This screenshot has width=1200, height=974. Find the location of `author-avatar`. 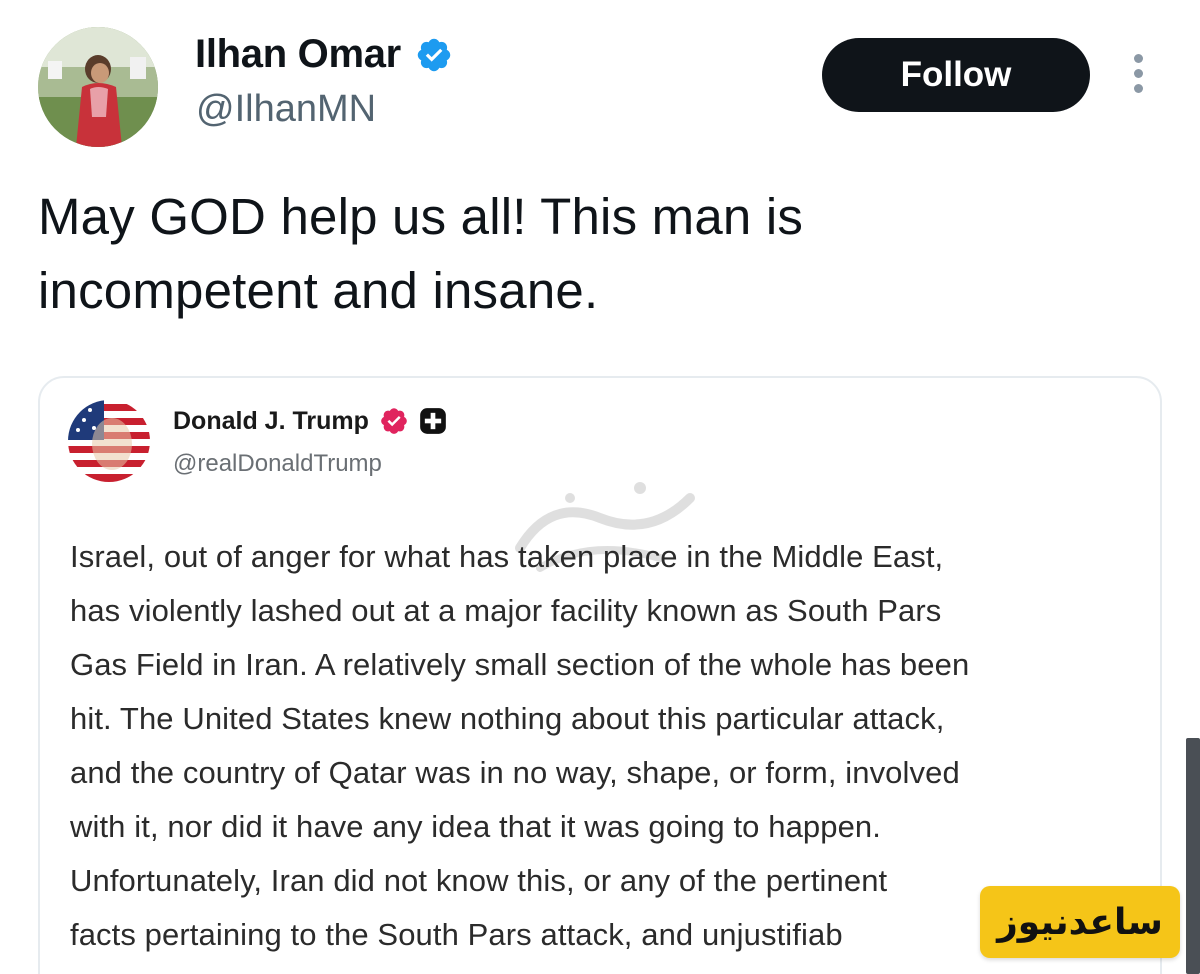

author-avatar is located at coordinates (98, 87).